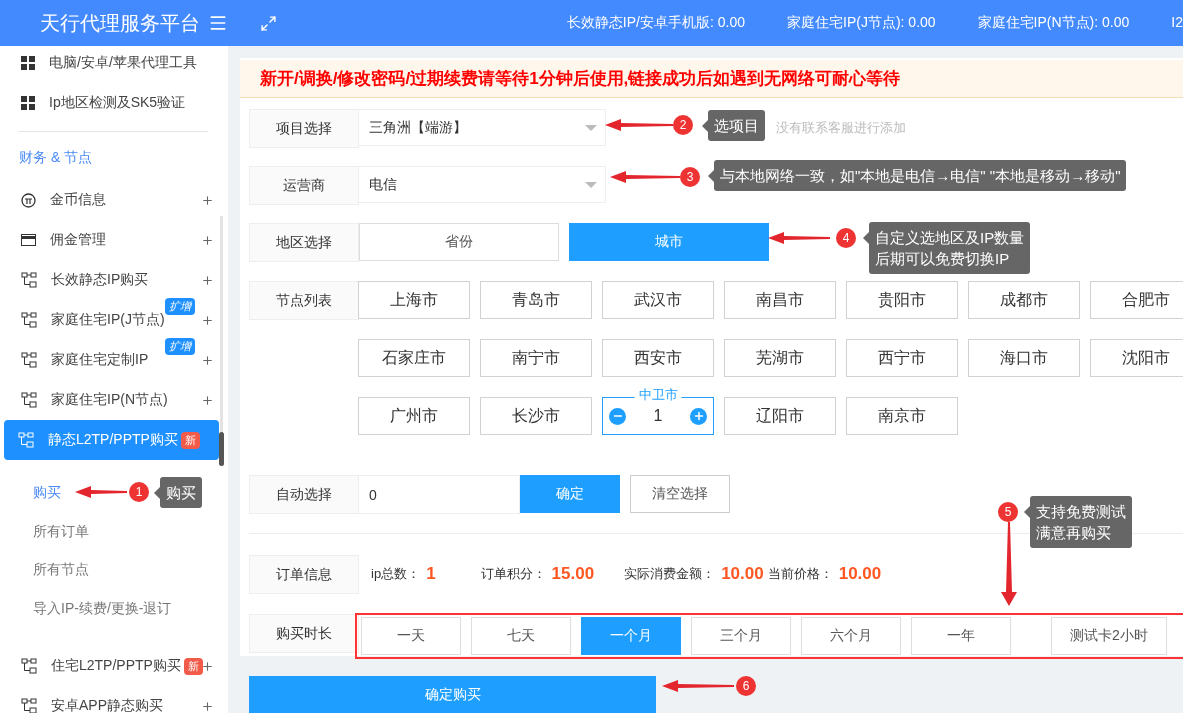 The width and height of the screenshot is (1183, 713). Describe the element at coordinates (536, 300) in the screenshot. I see `city-option: 青岛市` at that location.